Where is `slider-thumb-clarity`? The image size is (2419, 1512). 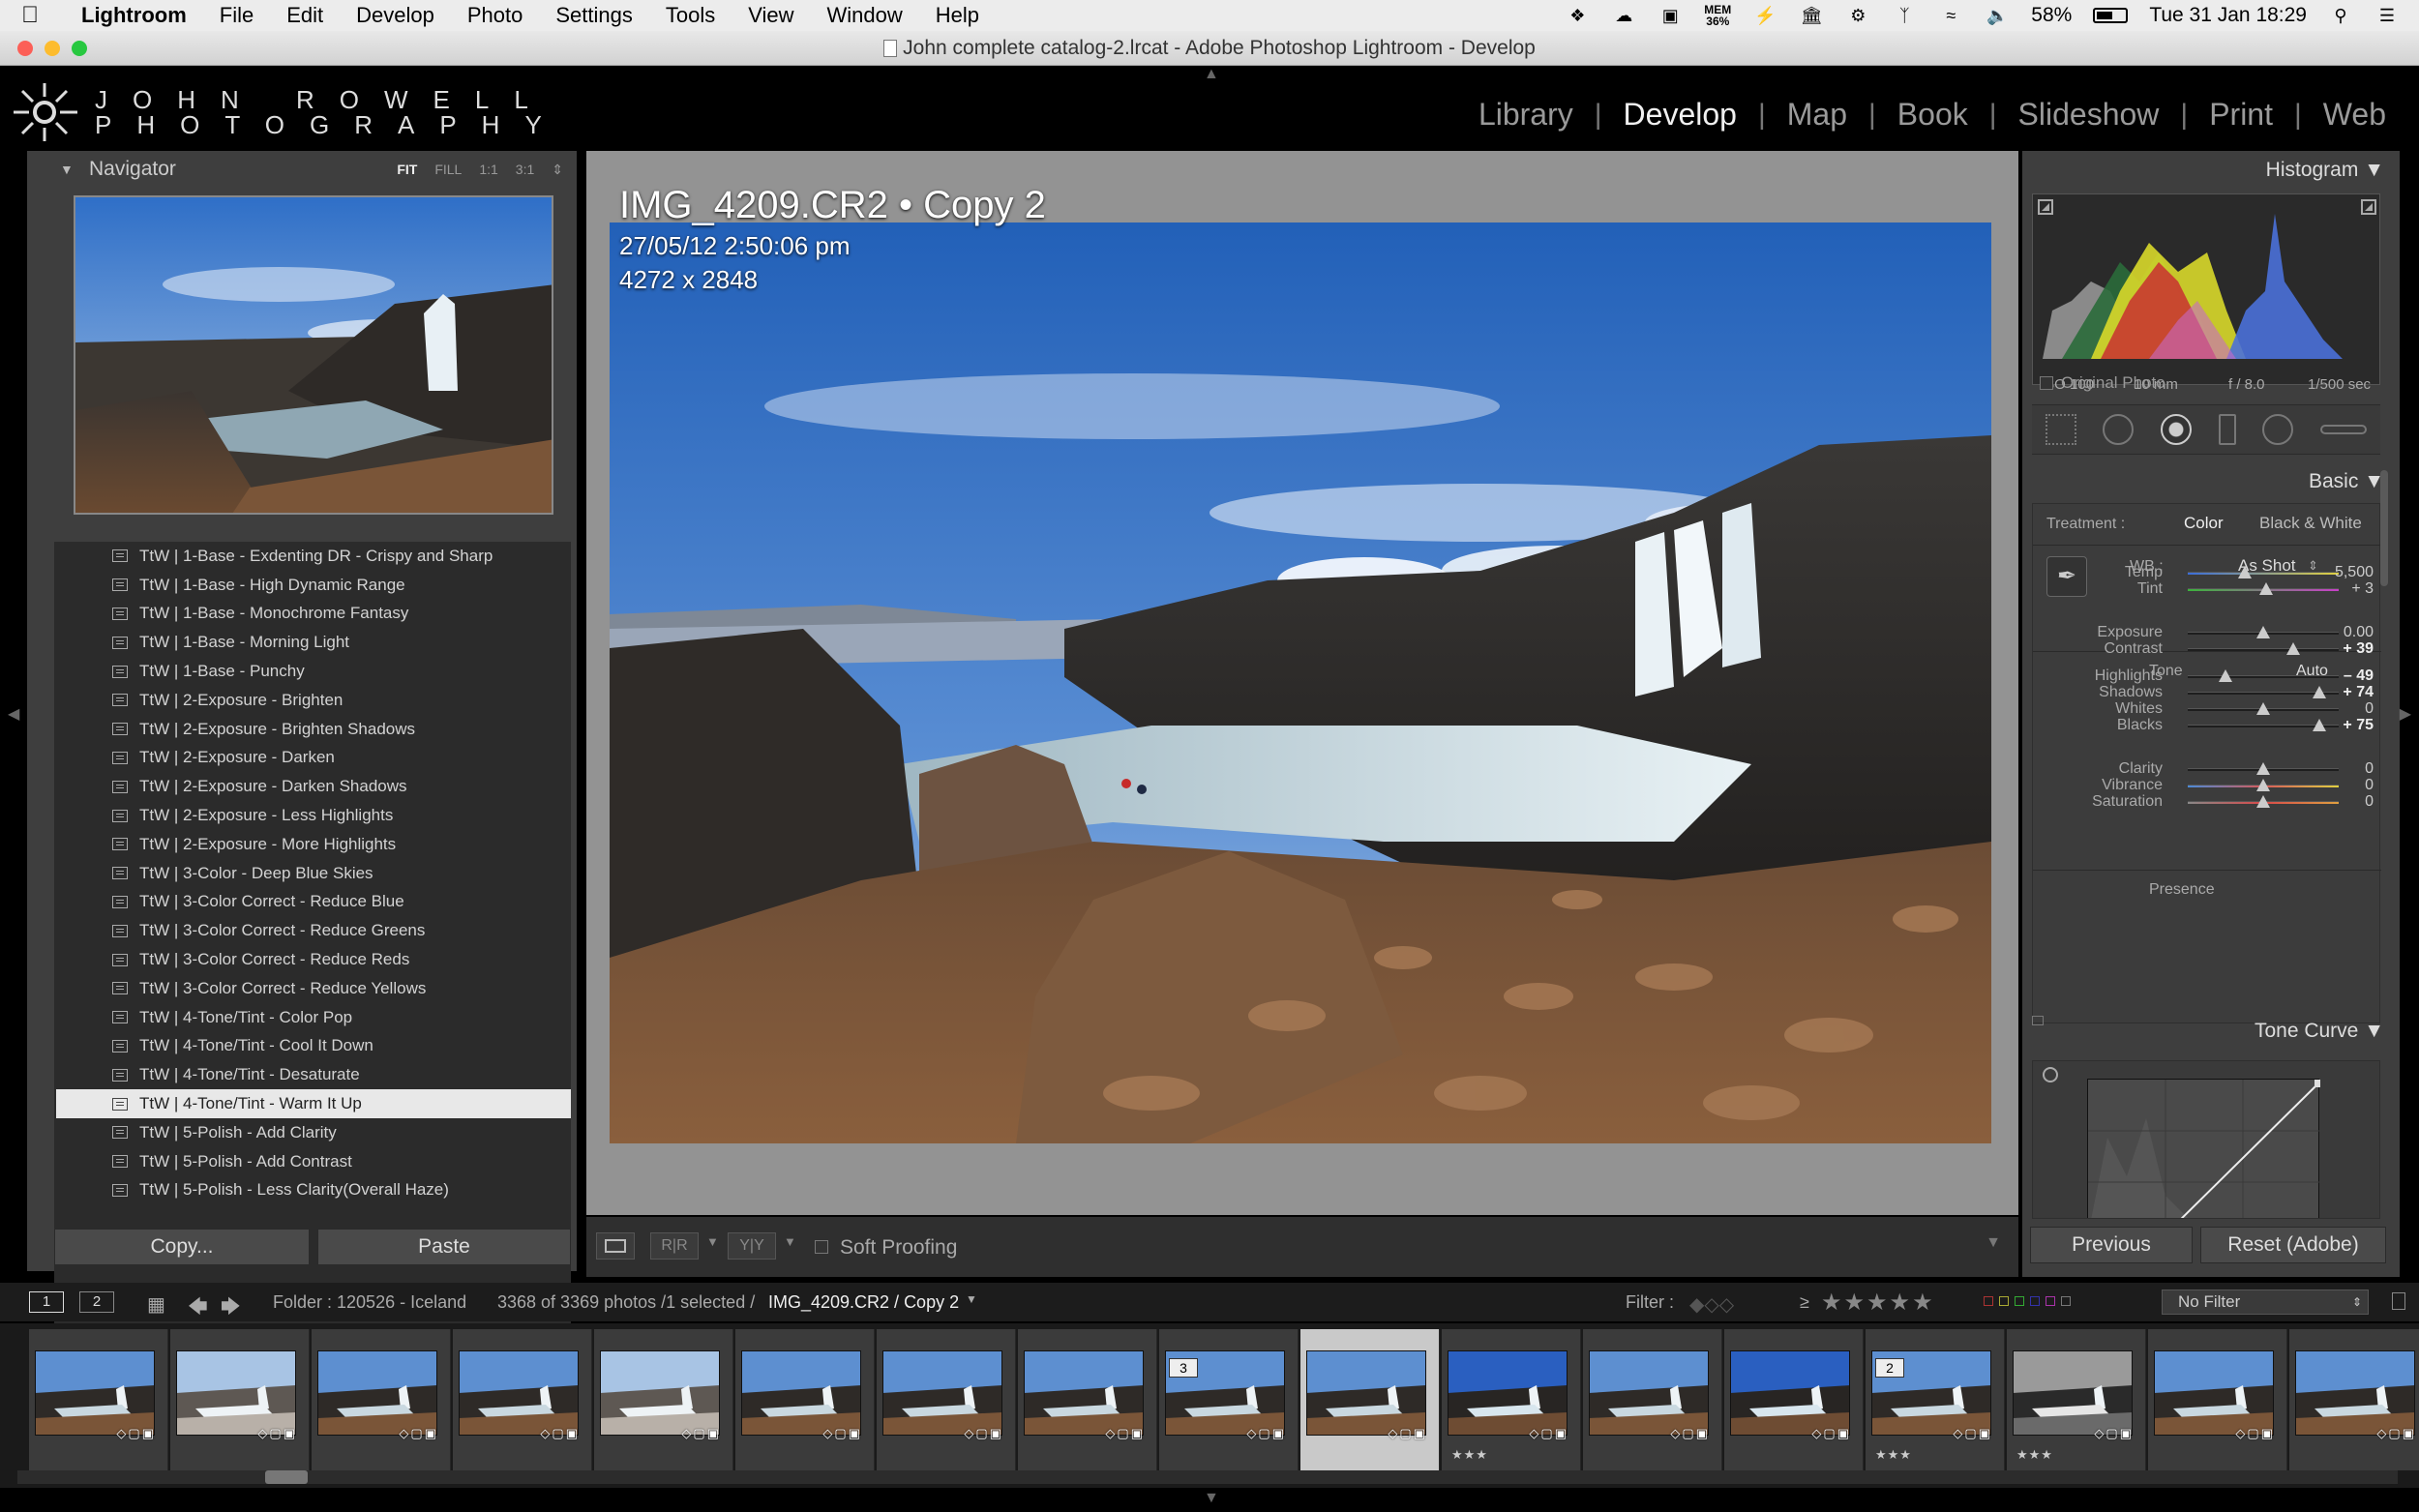 slider-thumb-clarity is located at coordinates (2263, 769).